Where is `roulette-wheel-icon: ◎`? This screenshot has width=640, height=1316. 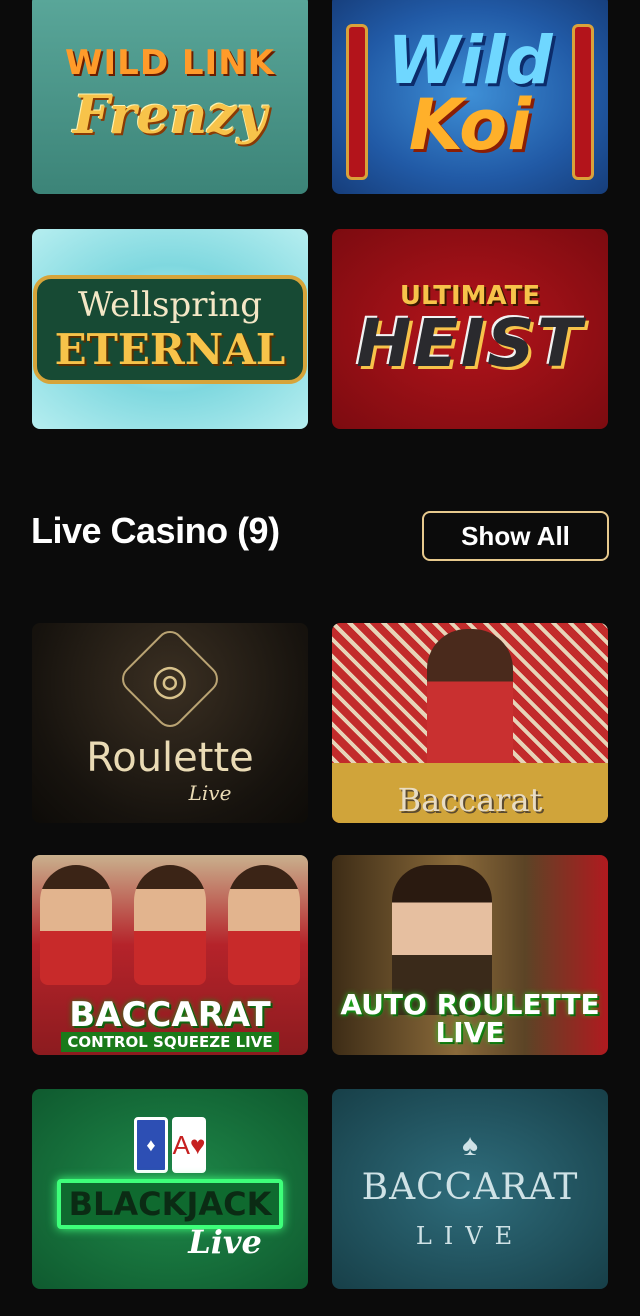 roulette-wheel-icon: ◎ is located at coordinates (170, 679).